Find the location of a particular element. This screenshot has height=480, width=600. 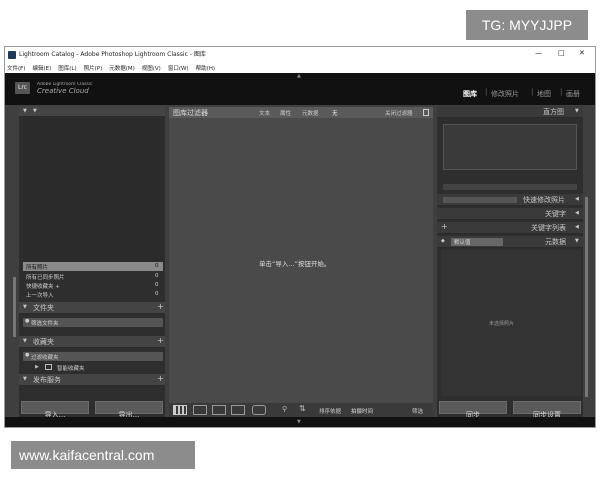

menu-window: 窗口(W) is located at coordinates (178, 68).